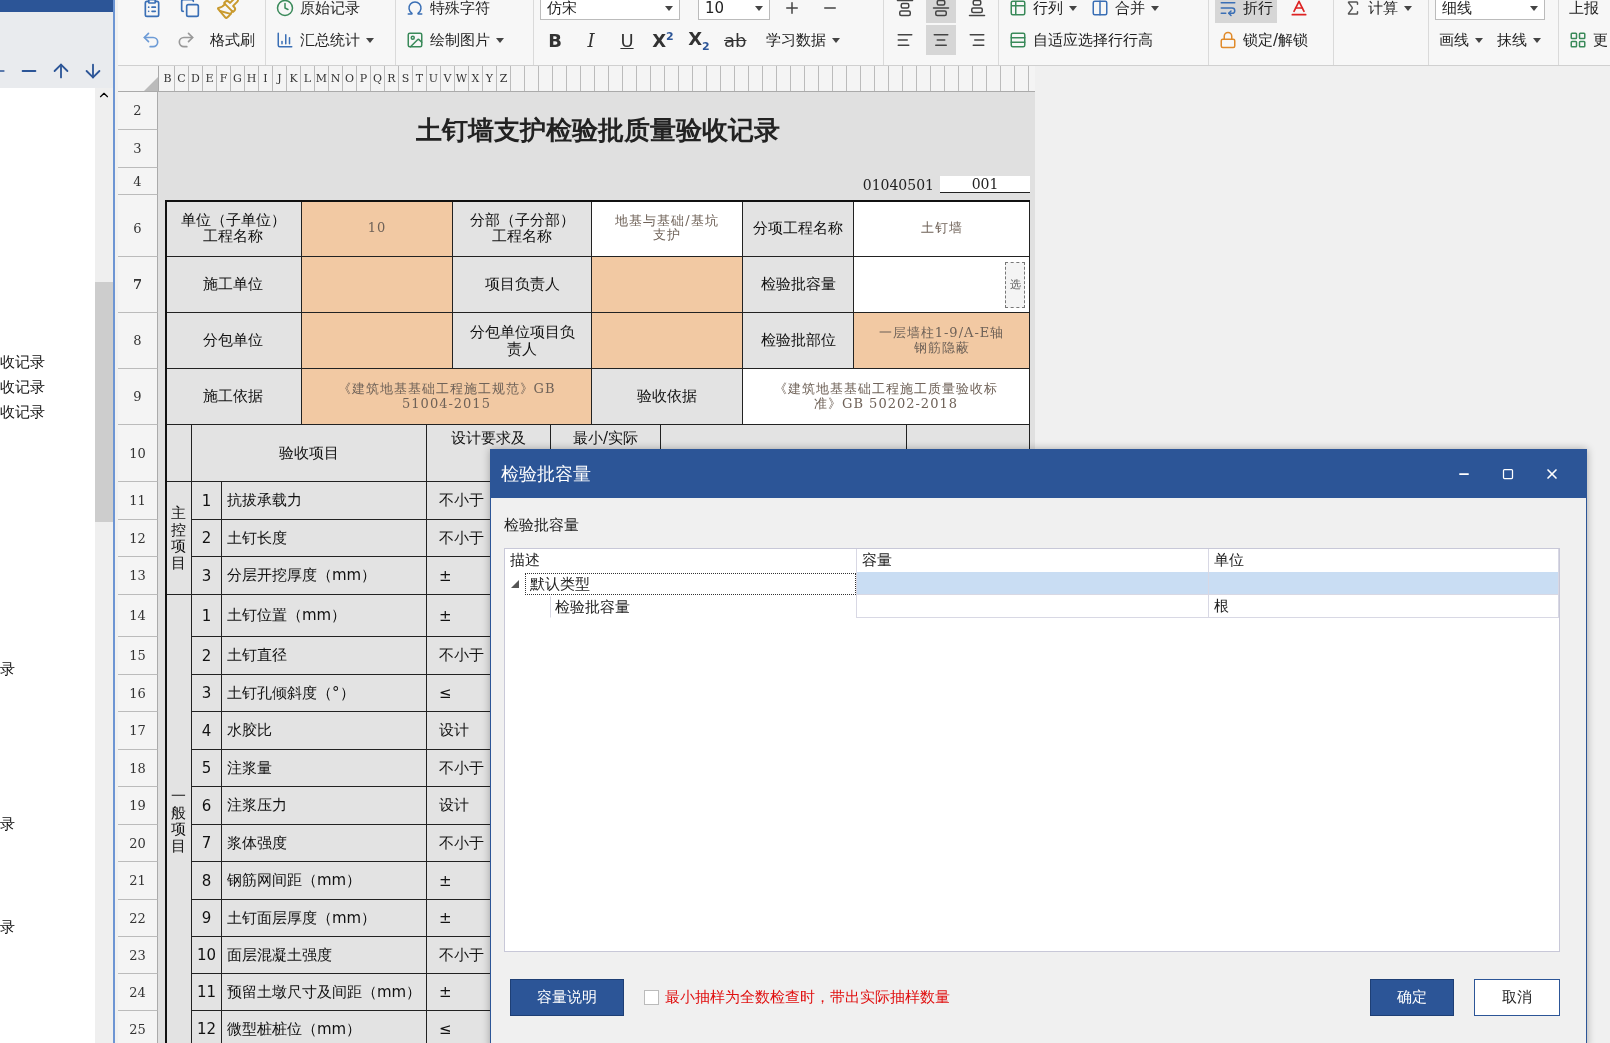  Describe the element at coordinates (455, 40) in the screenshot. I see `draw-picture-dropdown: 绘制图片` at that location.